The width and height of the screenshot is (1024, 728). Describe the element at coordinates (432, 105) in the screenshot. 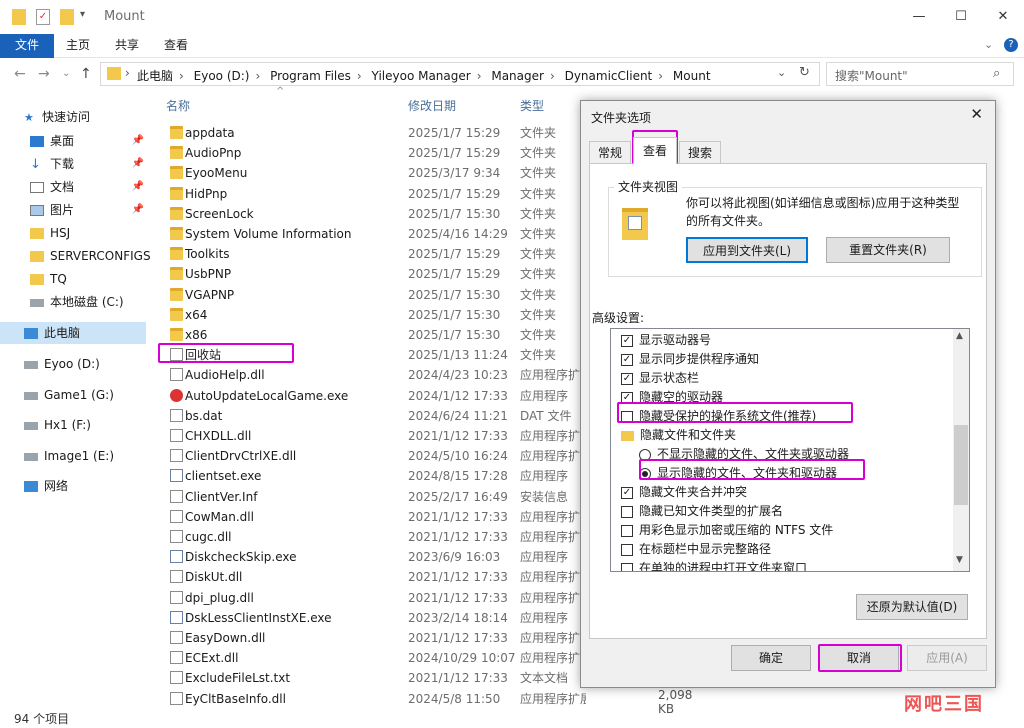

I see `column-header-date: 修改日期` at that location.